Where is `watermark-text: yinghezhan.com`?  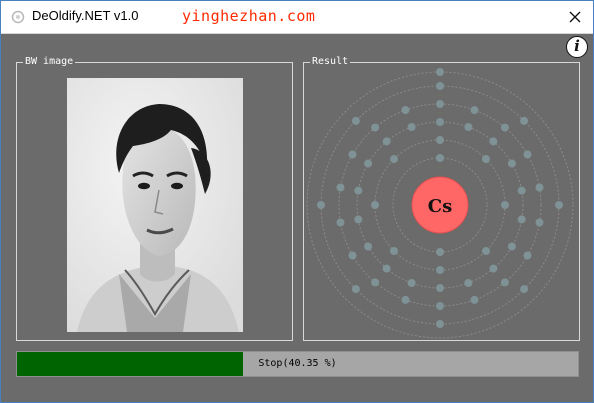
watermark-text: yinghezhan.com is located at coordinates (249, 16).